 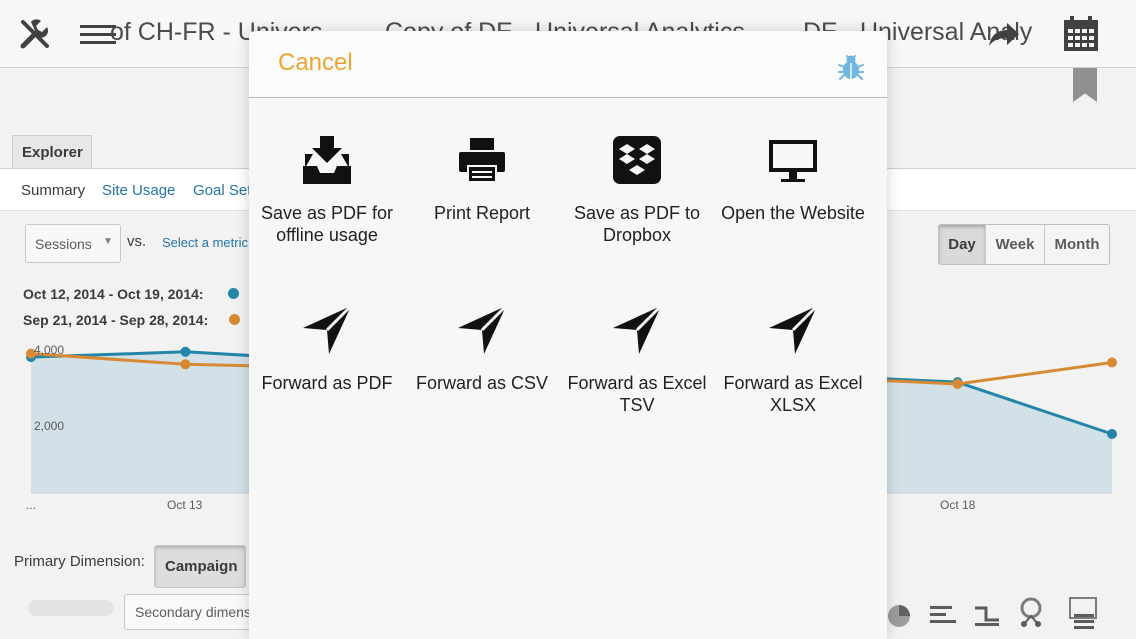 I want to click on download-tray-icon, so click(x=327, y=160).